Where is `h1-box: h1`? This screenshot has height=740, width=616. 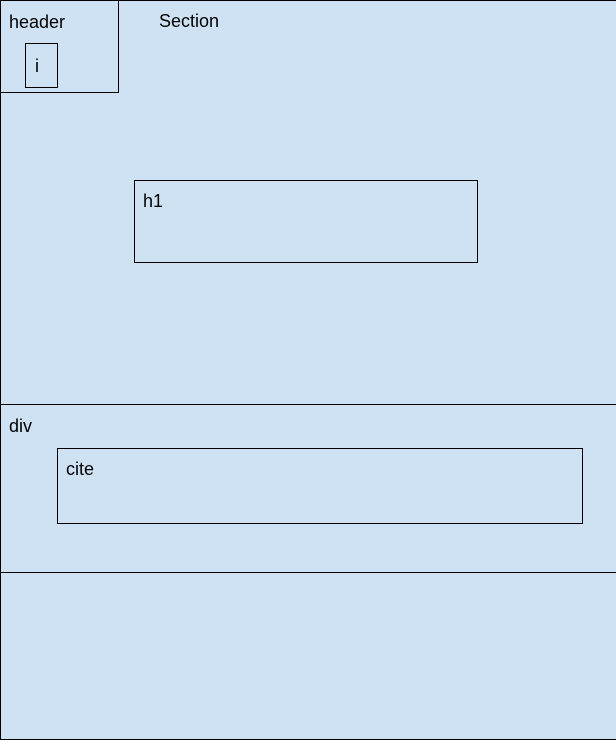
h1-box: h1 is located at coordinates (306, 221).